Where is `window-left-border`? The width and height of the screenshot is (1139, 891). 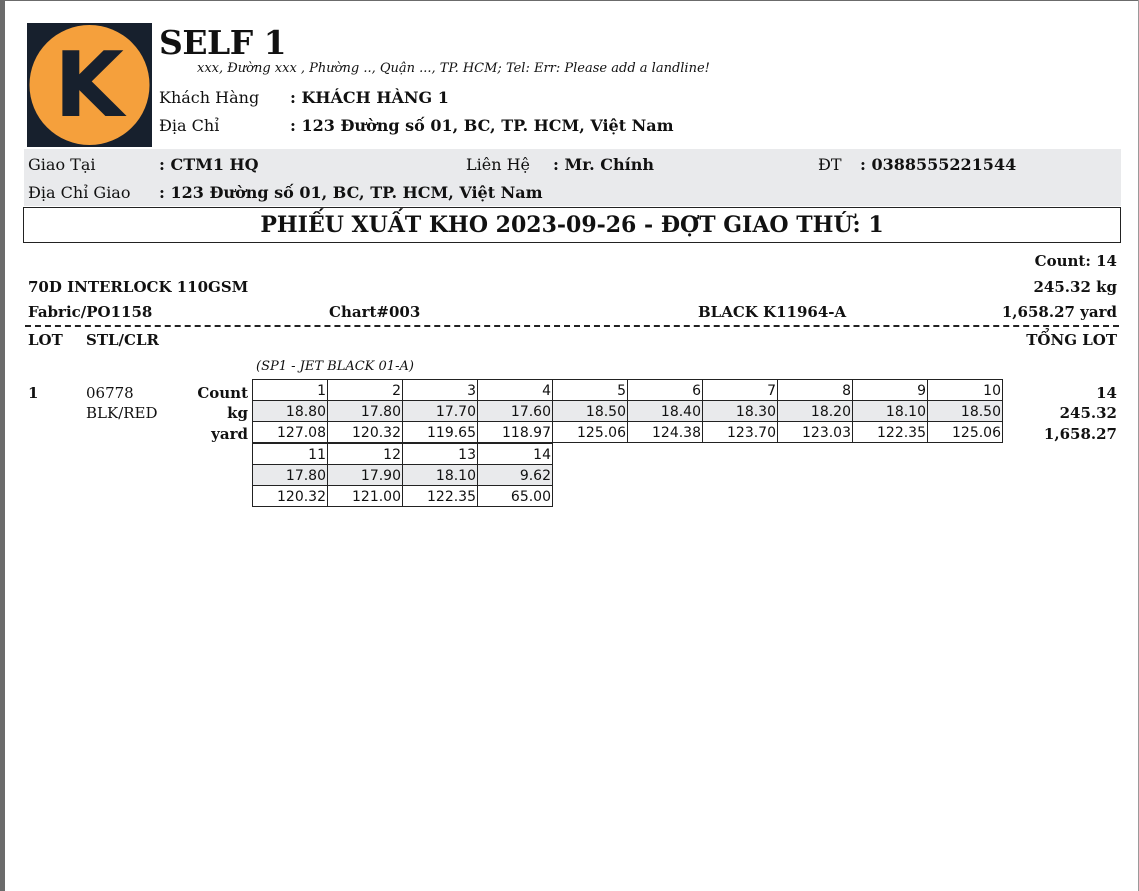 window-left-border is located at coordinates (2, 445).